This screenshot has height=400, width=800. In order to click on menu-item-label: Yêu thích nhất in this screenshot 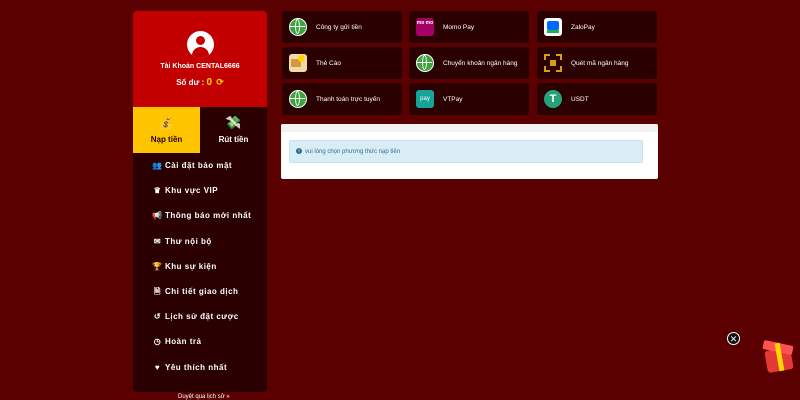, I will do `click(196, 367)`.